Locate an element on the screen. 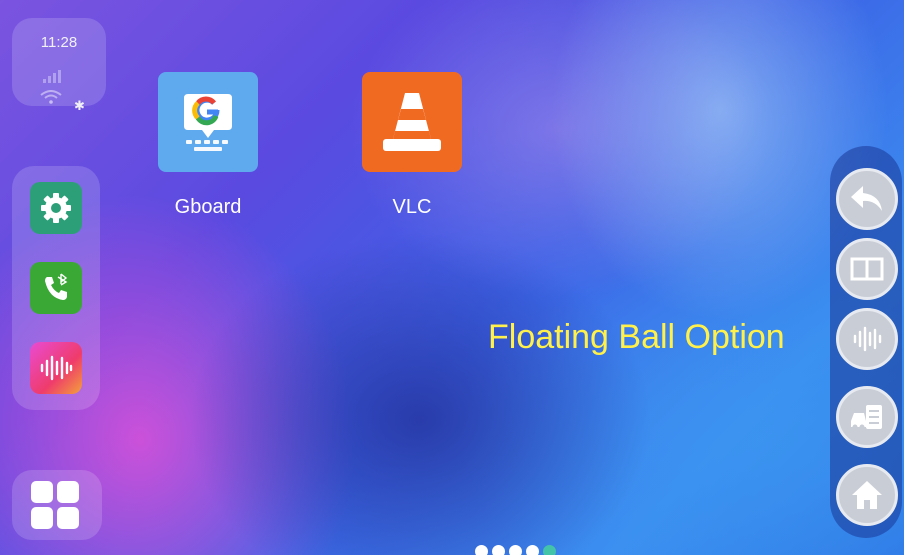 The image size is (904, 555). home-icon is located at coordinates (867, 495).